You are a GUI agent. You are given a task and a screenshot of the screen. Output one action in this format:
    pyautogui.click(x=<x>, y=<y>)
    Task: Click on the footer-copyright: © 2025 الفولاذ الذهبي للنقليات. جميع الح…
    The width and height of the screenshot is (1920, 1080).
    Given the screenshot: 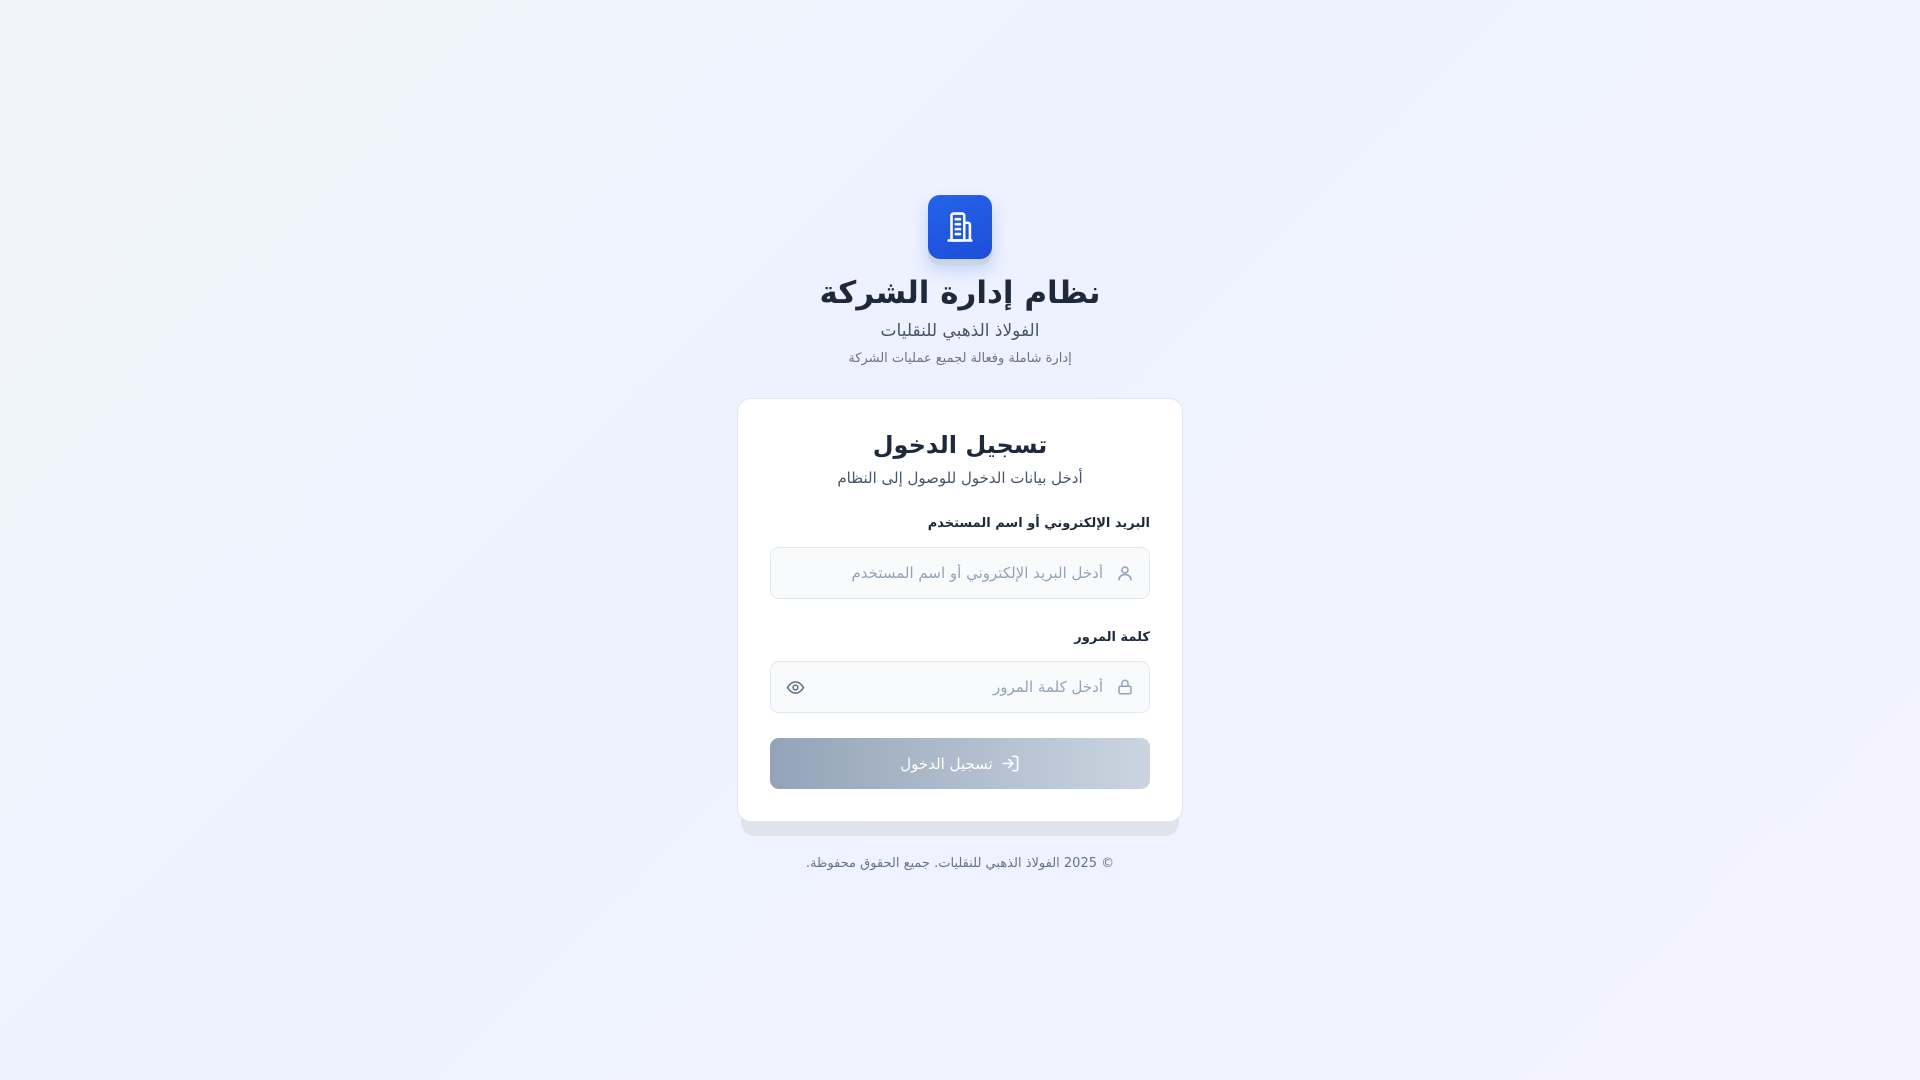 What is the action you would take?
    pyautogui.click(x=960, y=863)
    